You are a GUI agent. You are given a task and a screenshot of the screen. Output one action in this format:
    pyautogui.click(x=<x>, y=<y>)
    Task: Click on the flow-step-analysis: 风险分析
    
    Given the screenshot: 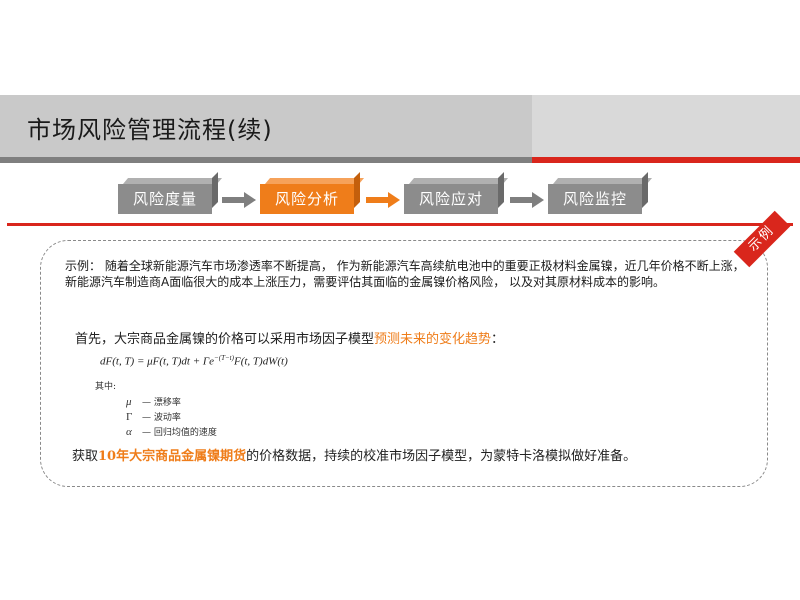 What is the action you would take?
    pyautogui.click(x=312, y=193)
    